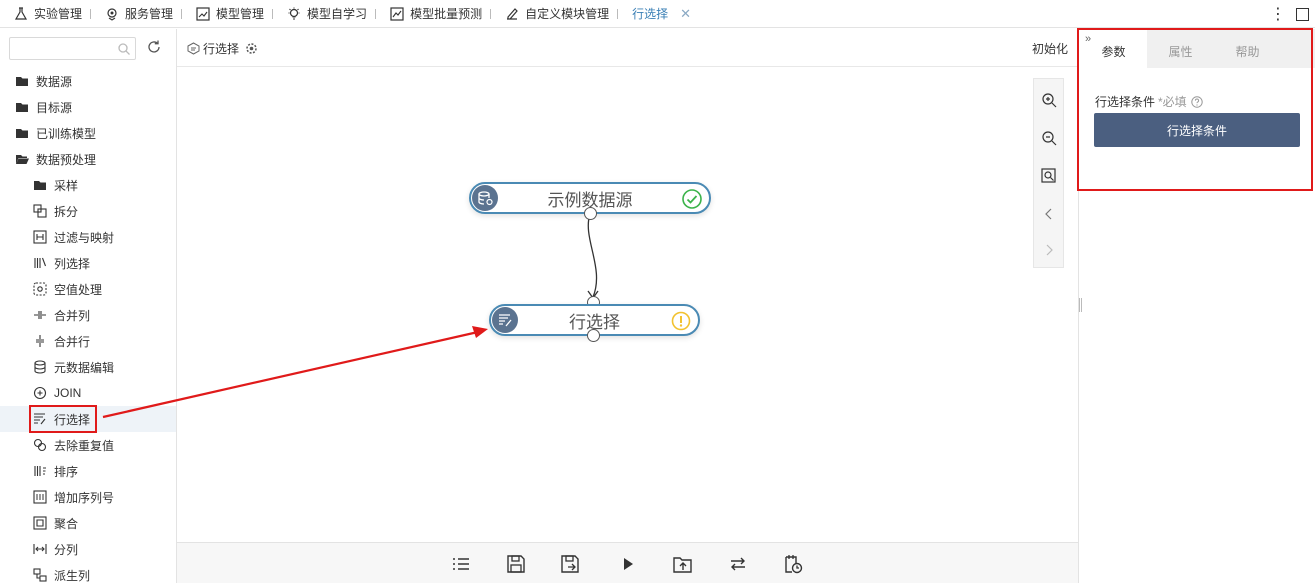 Image resolution: width=1315 pixels, height=588 pixels. What do you see at coordinates (124, 49) in the screenshot?
I see `search-icon` at bounding box center [124, 49].